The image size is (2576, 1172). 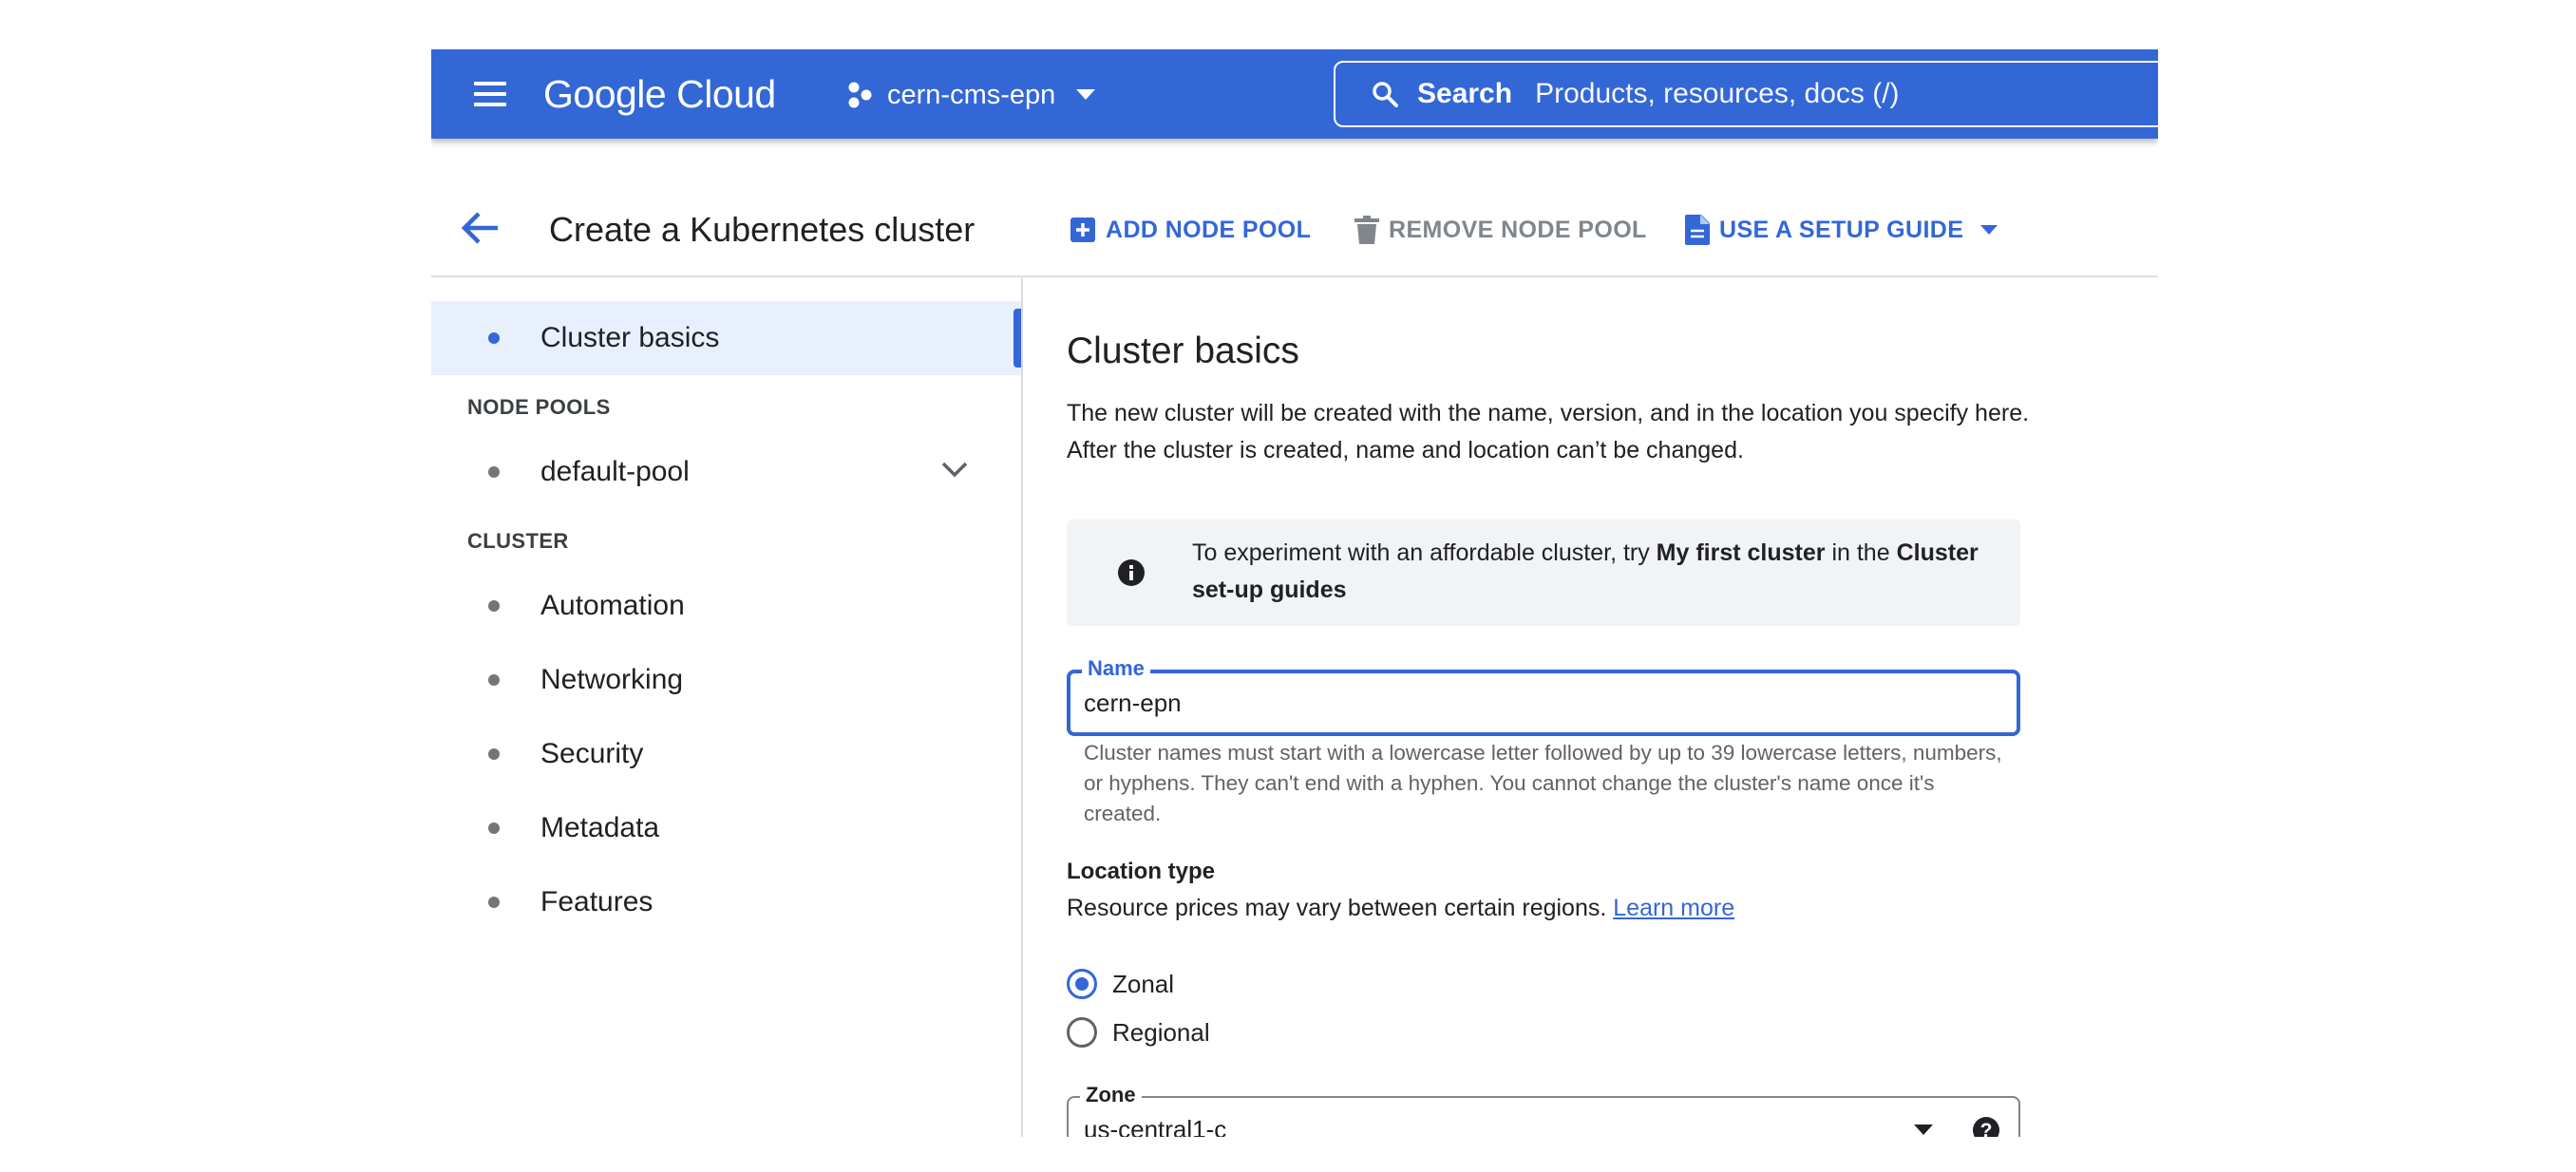 What do you see at coordinates (1141, 871) in the screenshot?
I see `location-type-title: Location type` at bounding box center [1141, 871].